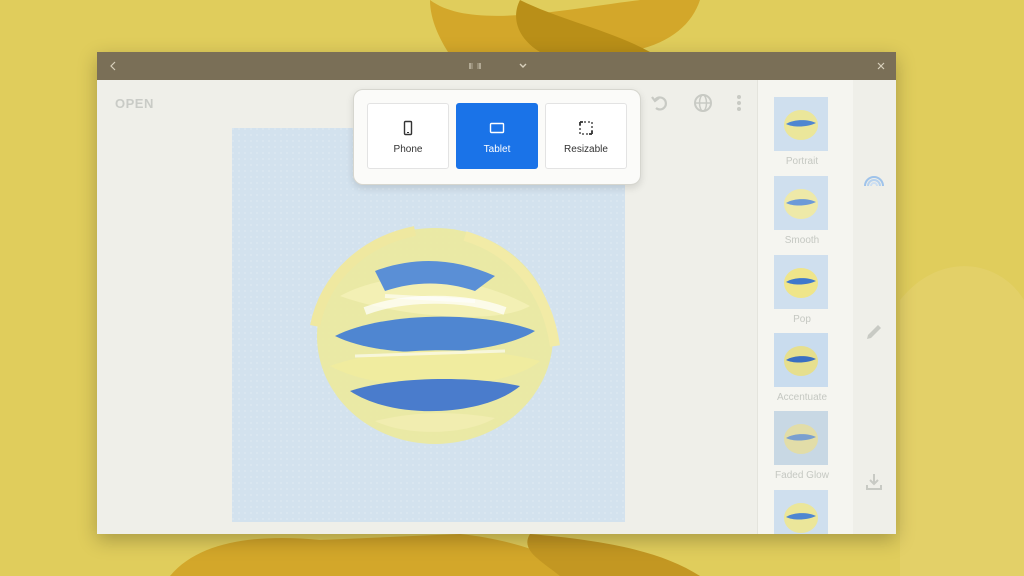 The image size is (1024, 576). What do you see at coordinates (881, 66) in the screenshot?
I see `close-icon` at bounding box center [881, 66].